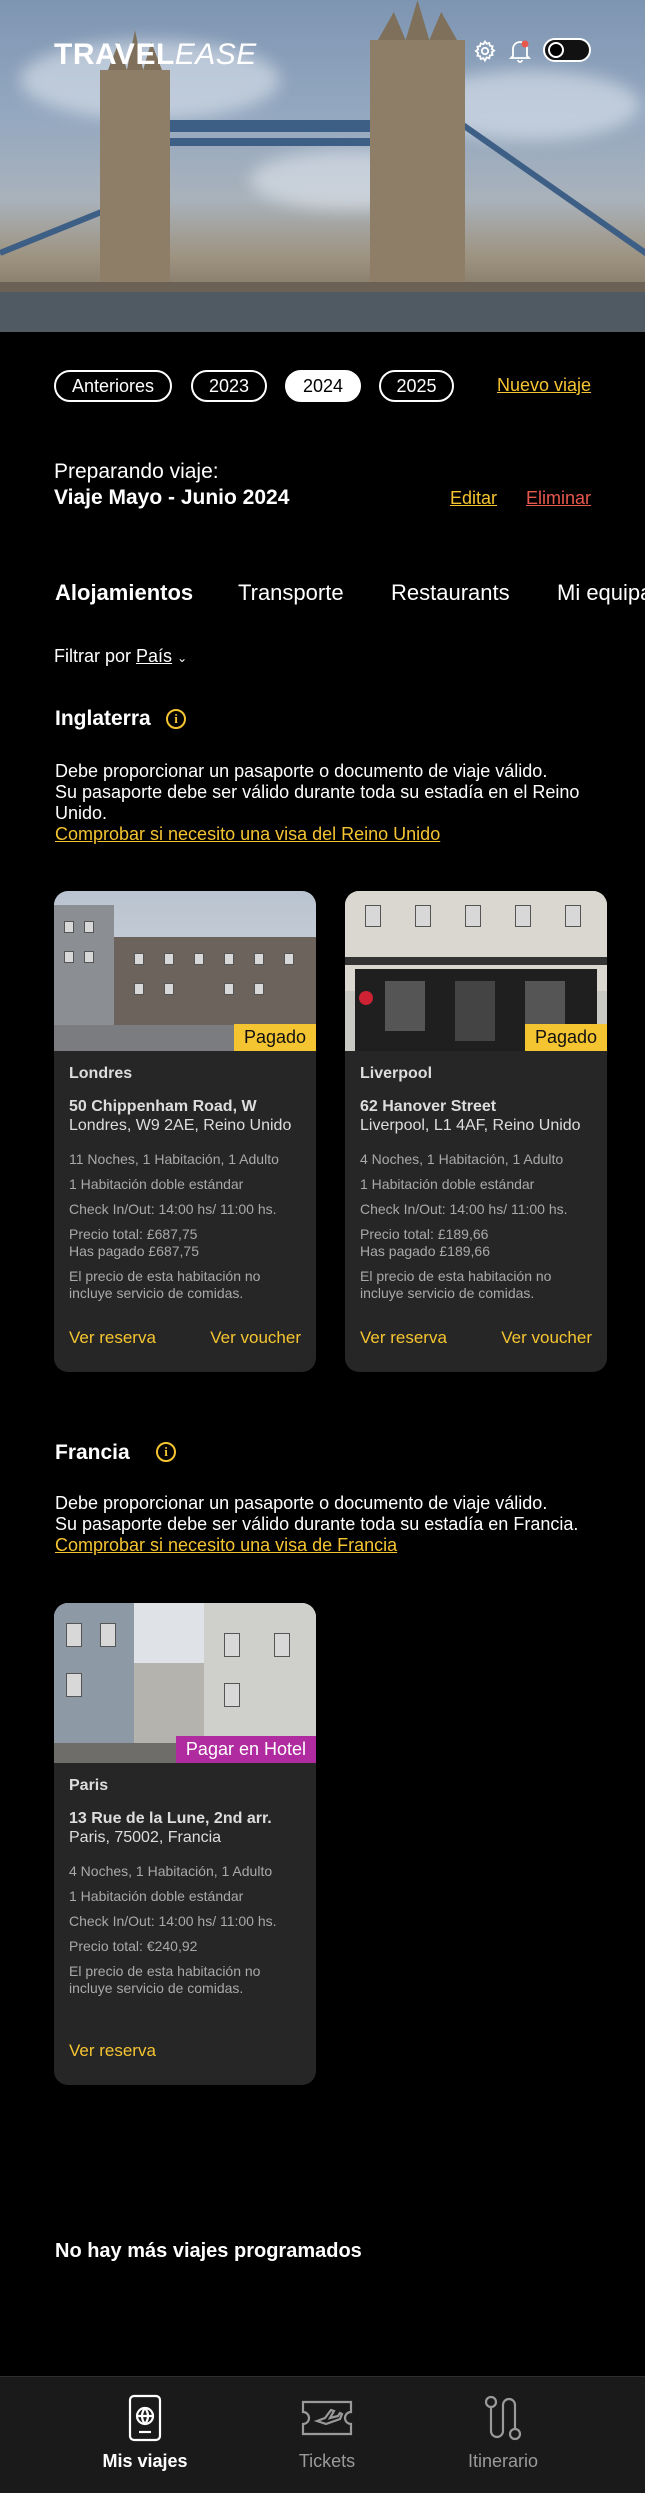 The image size is (645, 2493). What do you see at coordinates (155, 54) in the screenshot?
I see `app-logo: TRAVELEASE` at bounding box center [155, 54].